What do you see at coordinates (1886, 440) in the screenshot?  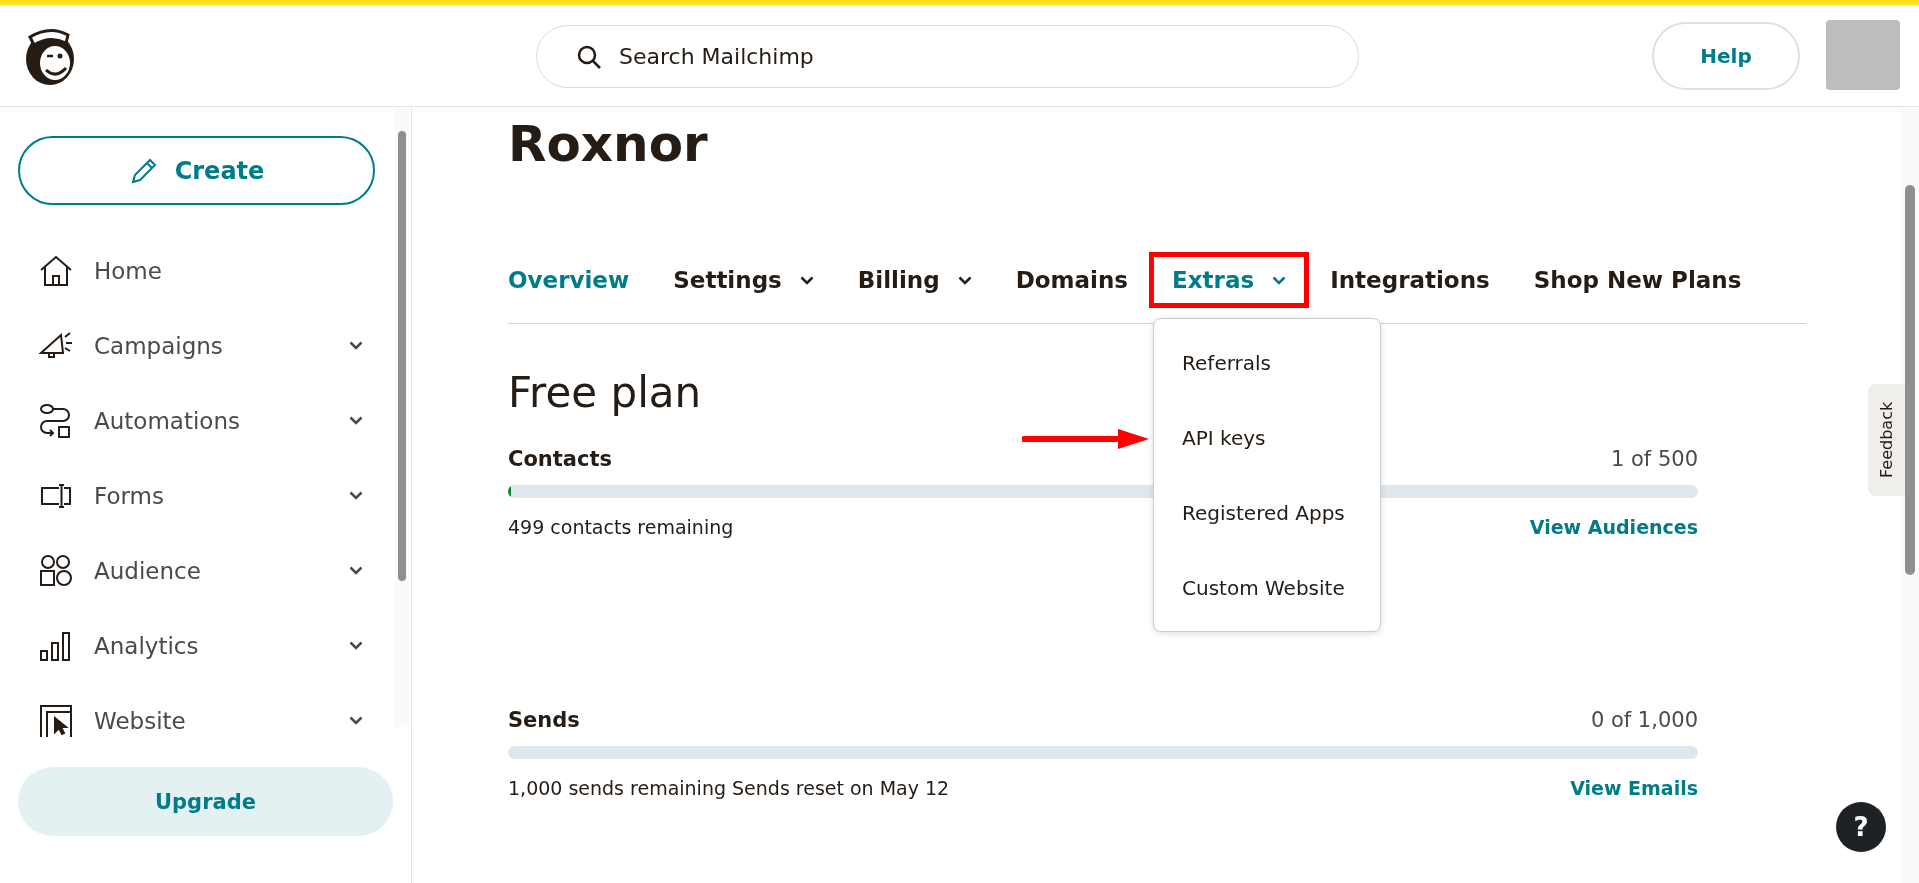 I see `feedback-tab: Feedback` at bounding box center [1886, 440].